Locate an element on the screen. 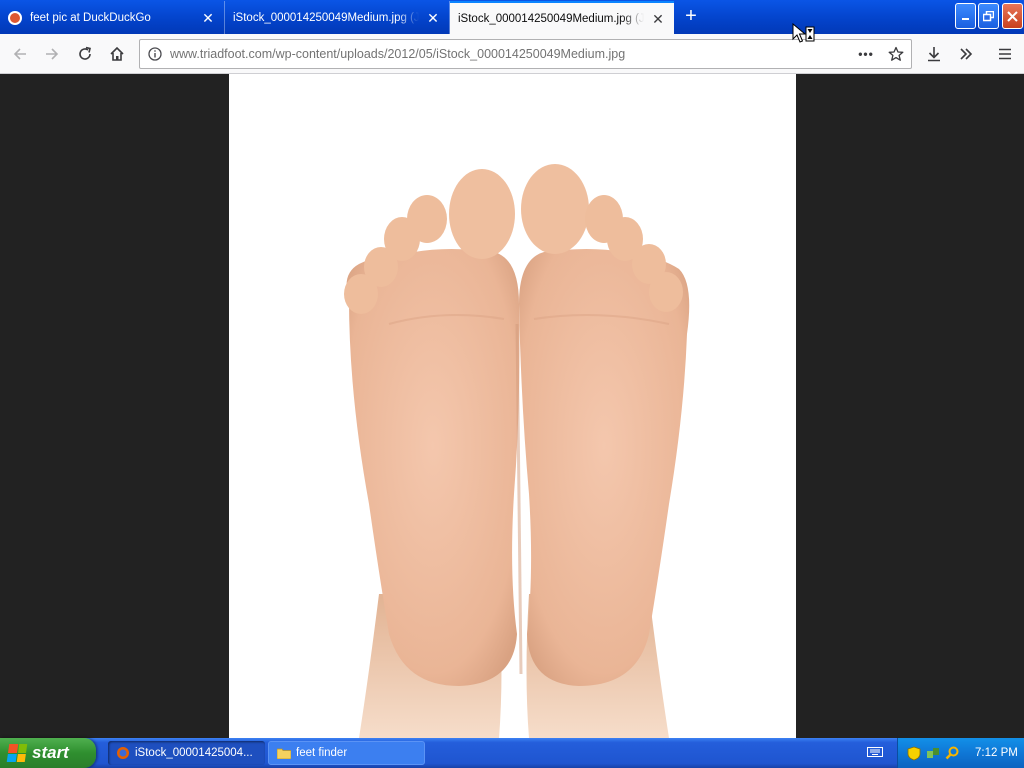  overflow-menu-button is located at coordinates (966, 54).